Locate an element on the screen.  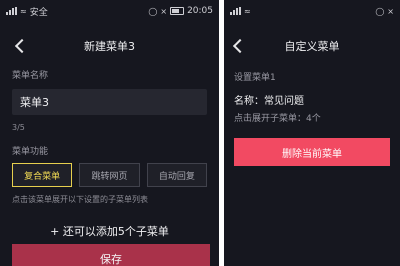
option-jump-webpage: 跳转网页 is located at coordinates (109, 175).